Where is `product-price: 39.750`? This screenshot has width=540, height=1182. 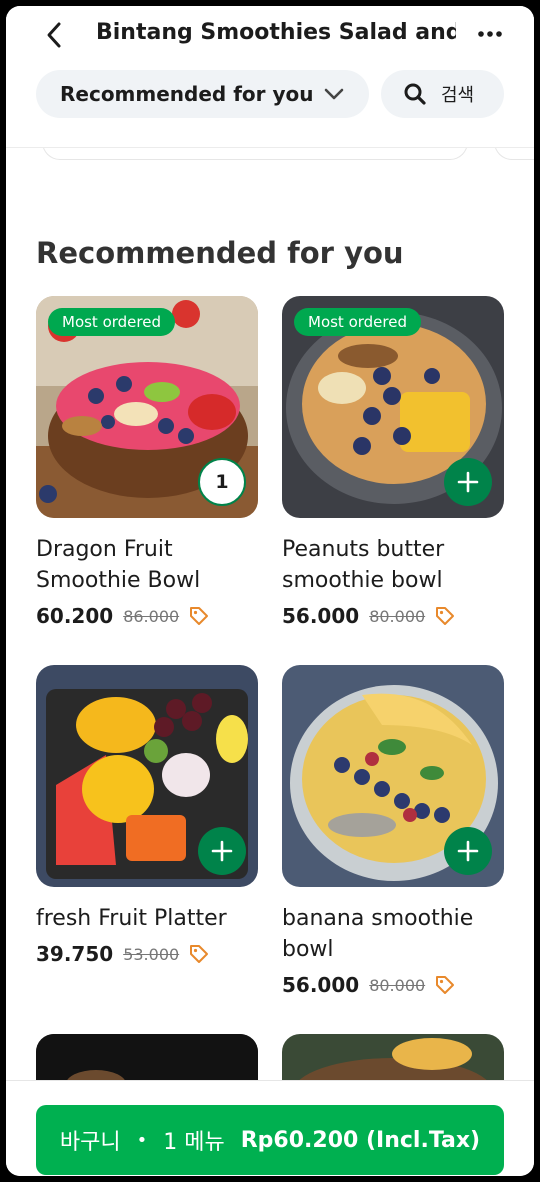
product-price: 39.750 is located at coordinates (75, 954).